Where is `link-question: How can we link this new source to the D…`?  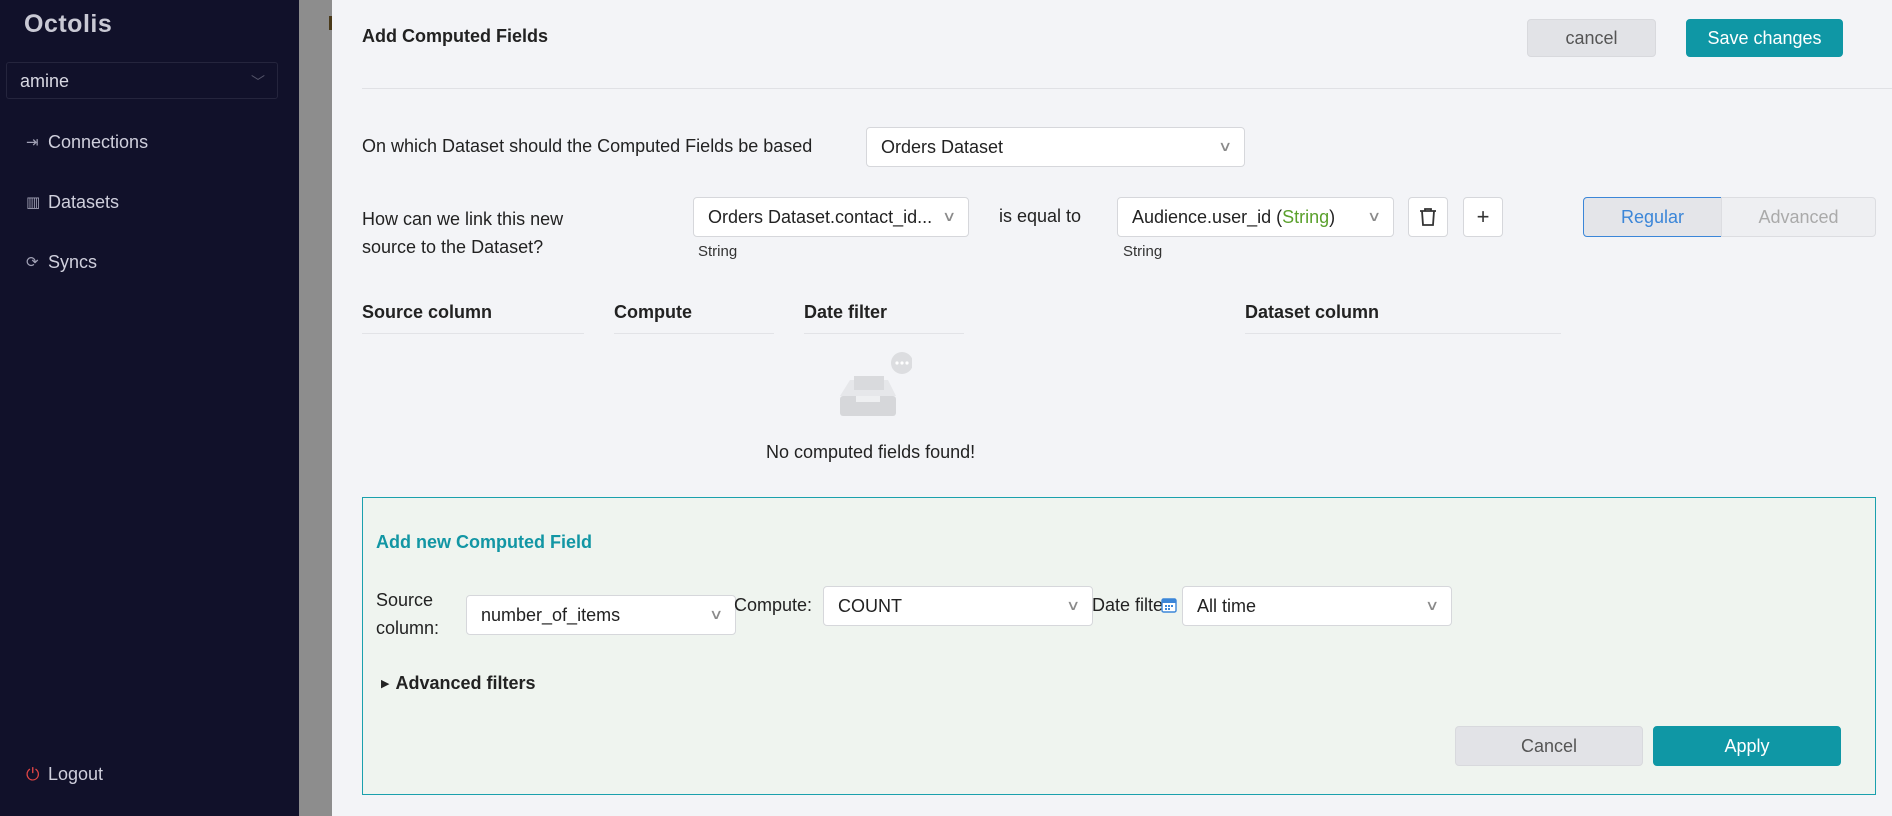 link-question: How can we link this new source to the D… is located at coordinates (462, 233).